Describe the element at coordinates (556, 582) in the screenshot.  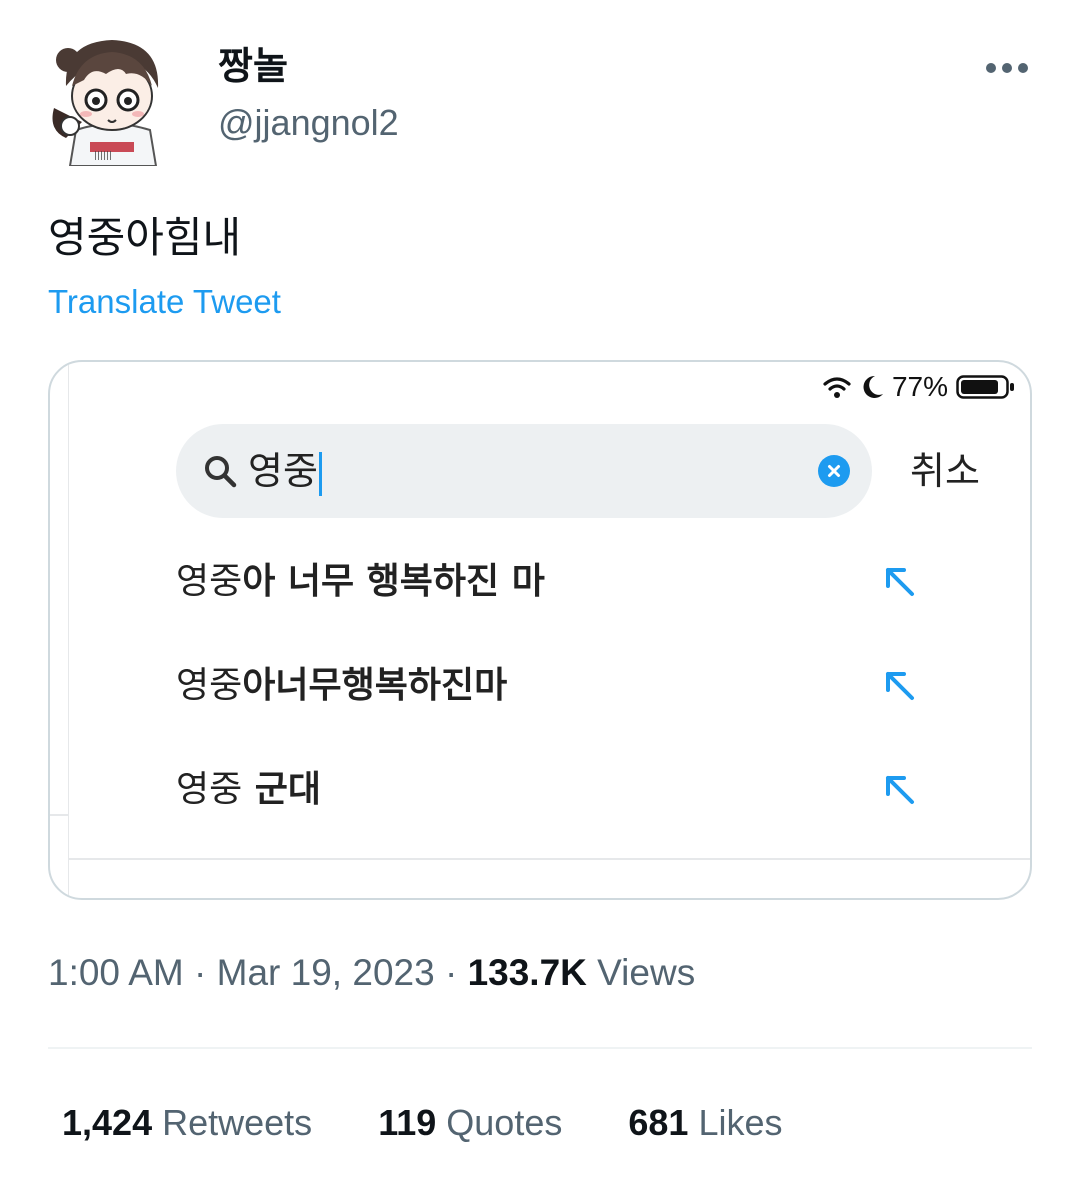
I see `search-suggestion: 영중아 너무 행복하진 마` at that location.